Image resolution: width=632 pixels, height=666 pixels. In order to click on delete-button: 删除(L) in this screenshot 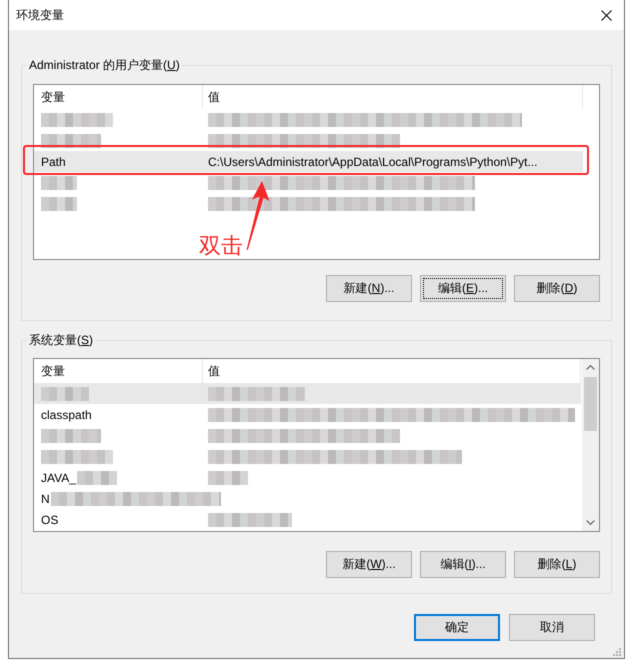, I will do `click(557, 564)`.